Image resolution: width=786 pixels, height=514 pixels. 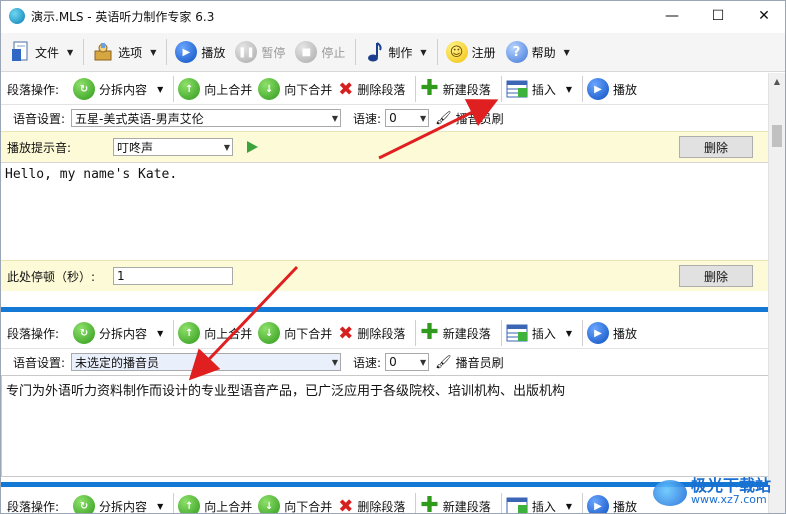 What do you see at coordinates (206, 118) in the screenshot?
I see `voice-select: 五星-美式英语-男声艾伦 ▼` at bounding box center [206, 118].